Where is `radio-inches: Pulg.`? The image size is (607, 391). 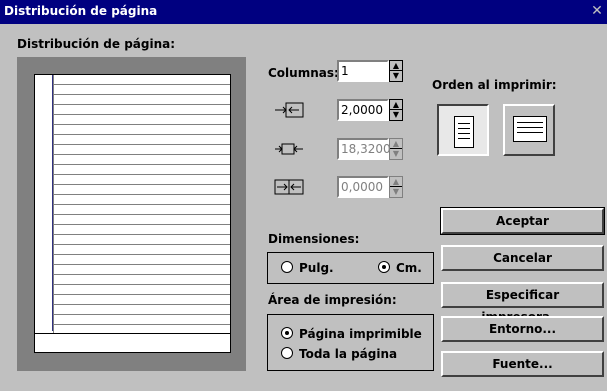 radio-inches: Pulg. is located at coordinates (307, 268).